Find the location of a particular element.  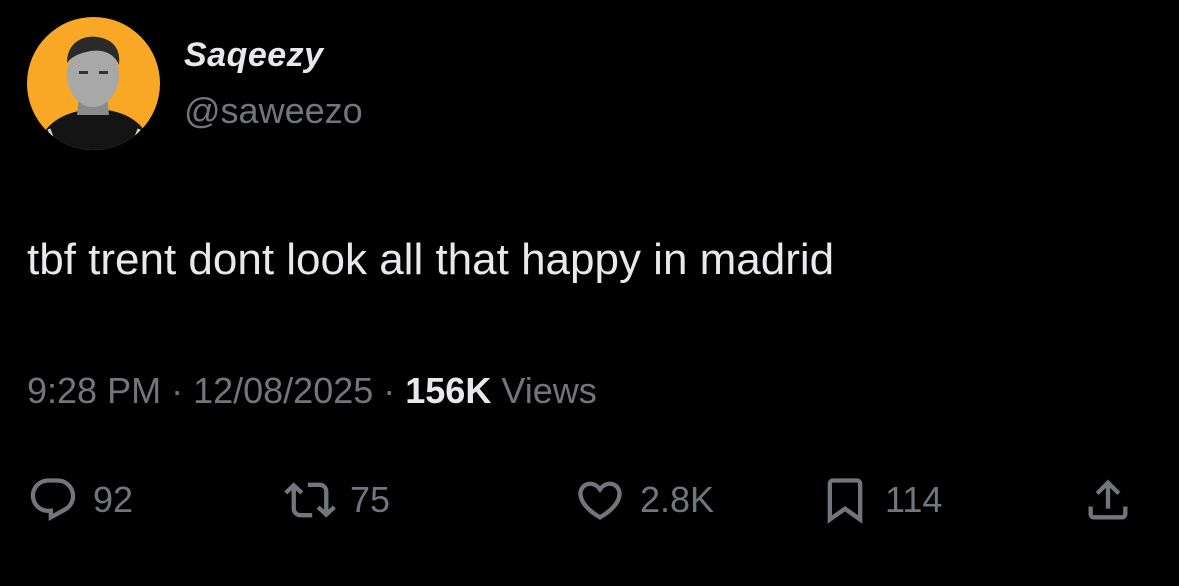

like-icon is located at coordinates (600, 500).